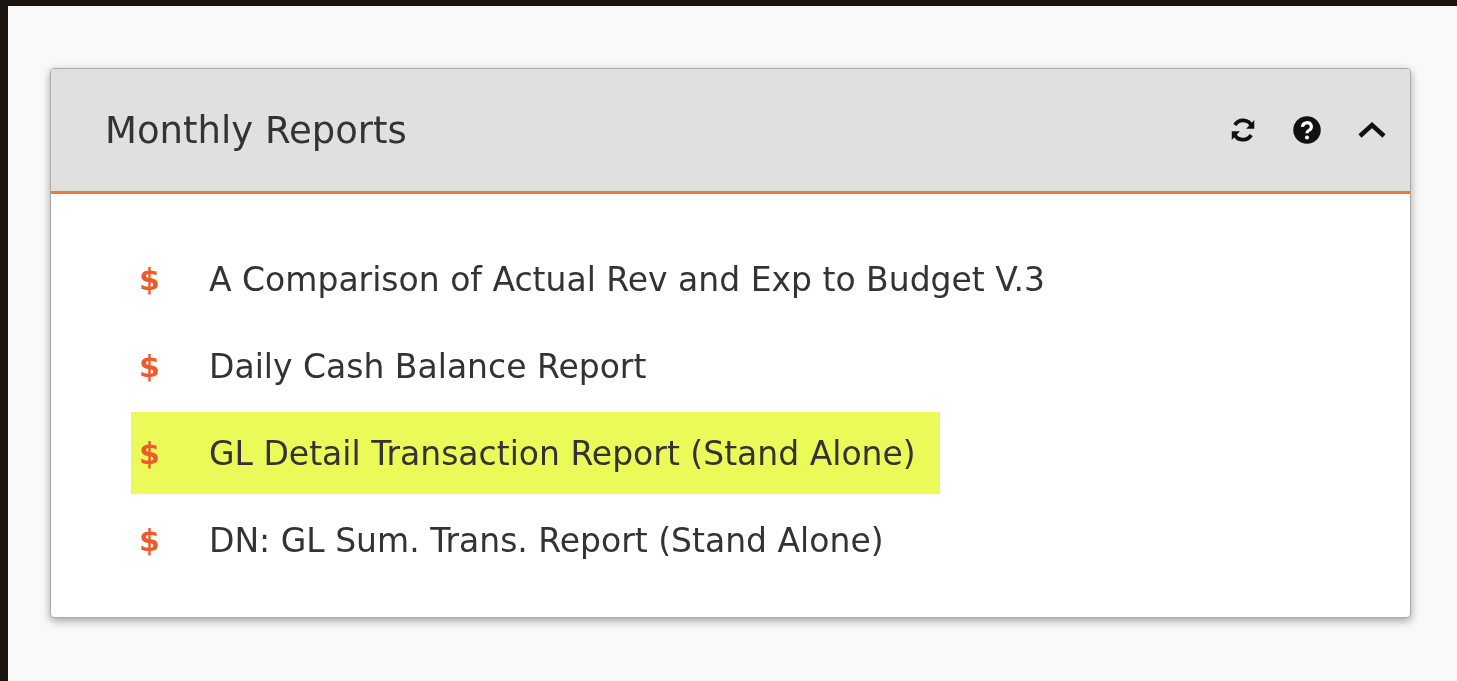 The image size is (1457, 681). I want to click on report-link: $ Daily Cash Balance Report, so click(401, 366).